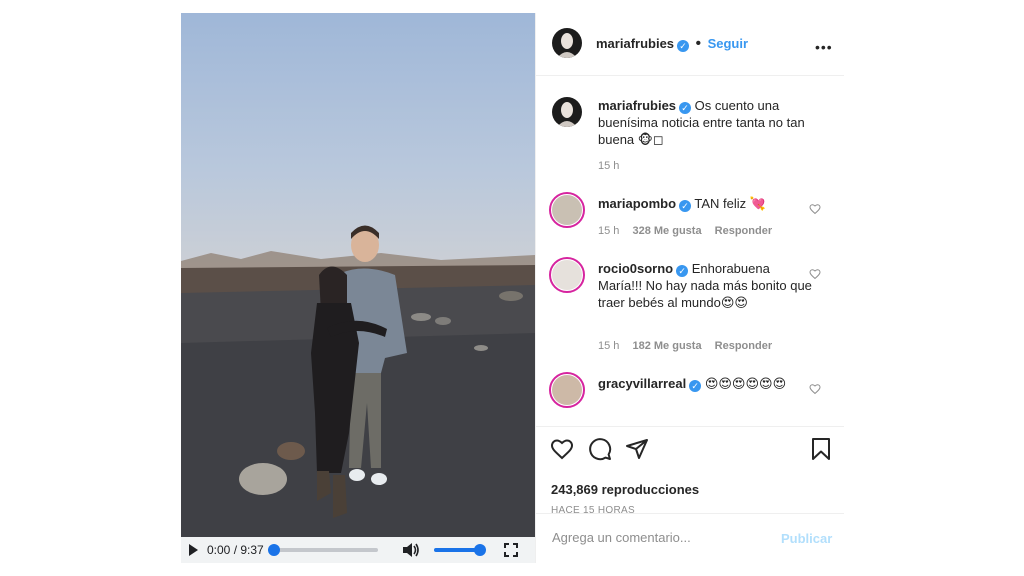  What do you see at coordinates (625, 489) in the screenshot?
I see `view-count: 243,869 reproducciones` at bounding box center [625, 489].